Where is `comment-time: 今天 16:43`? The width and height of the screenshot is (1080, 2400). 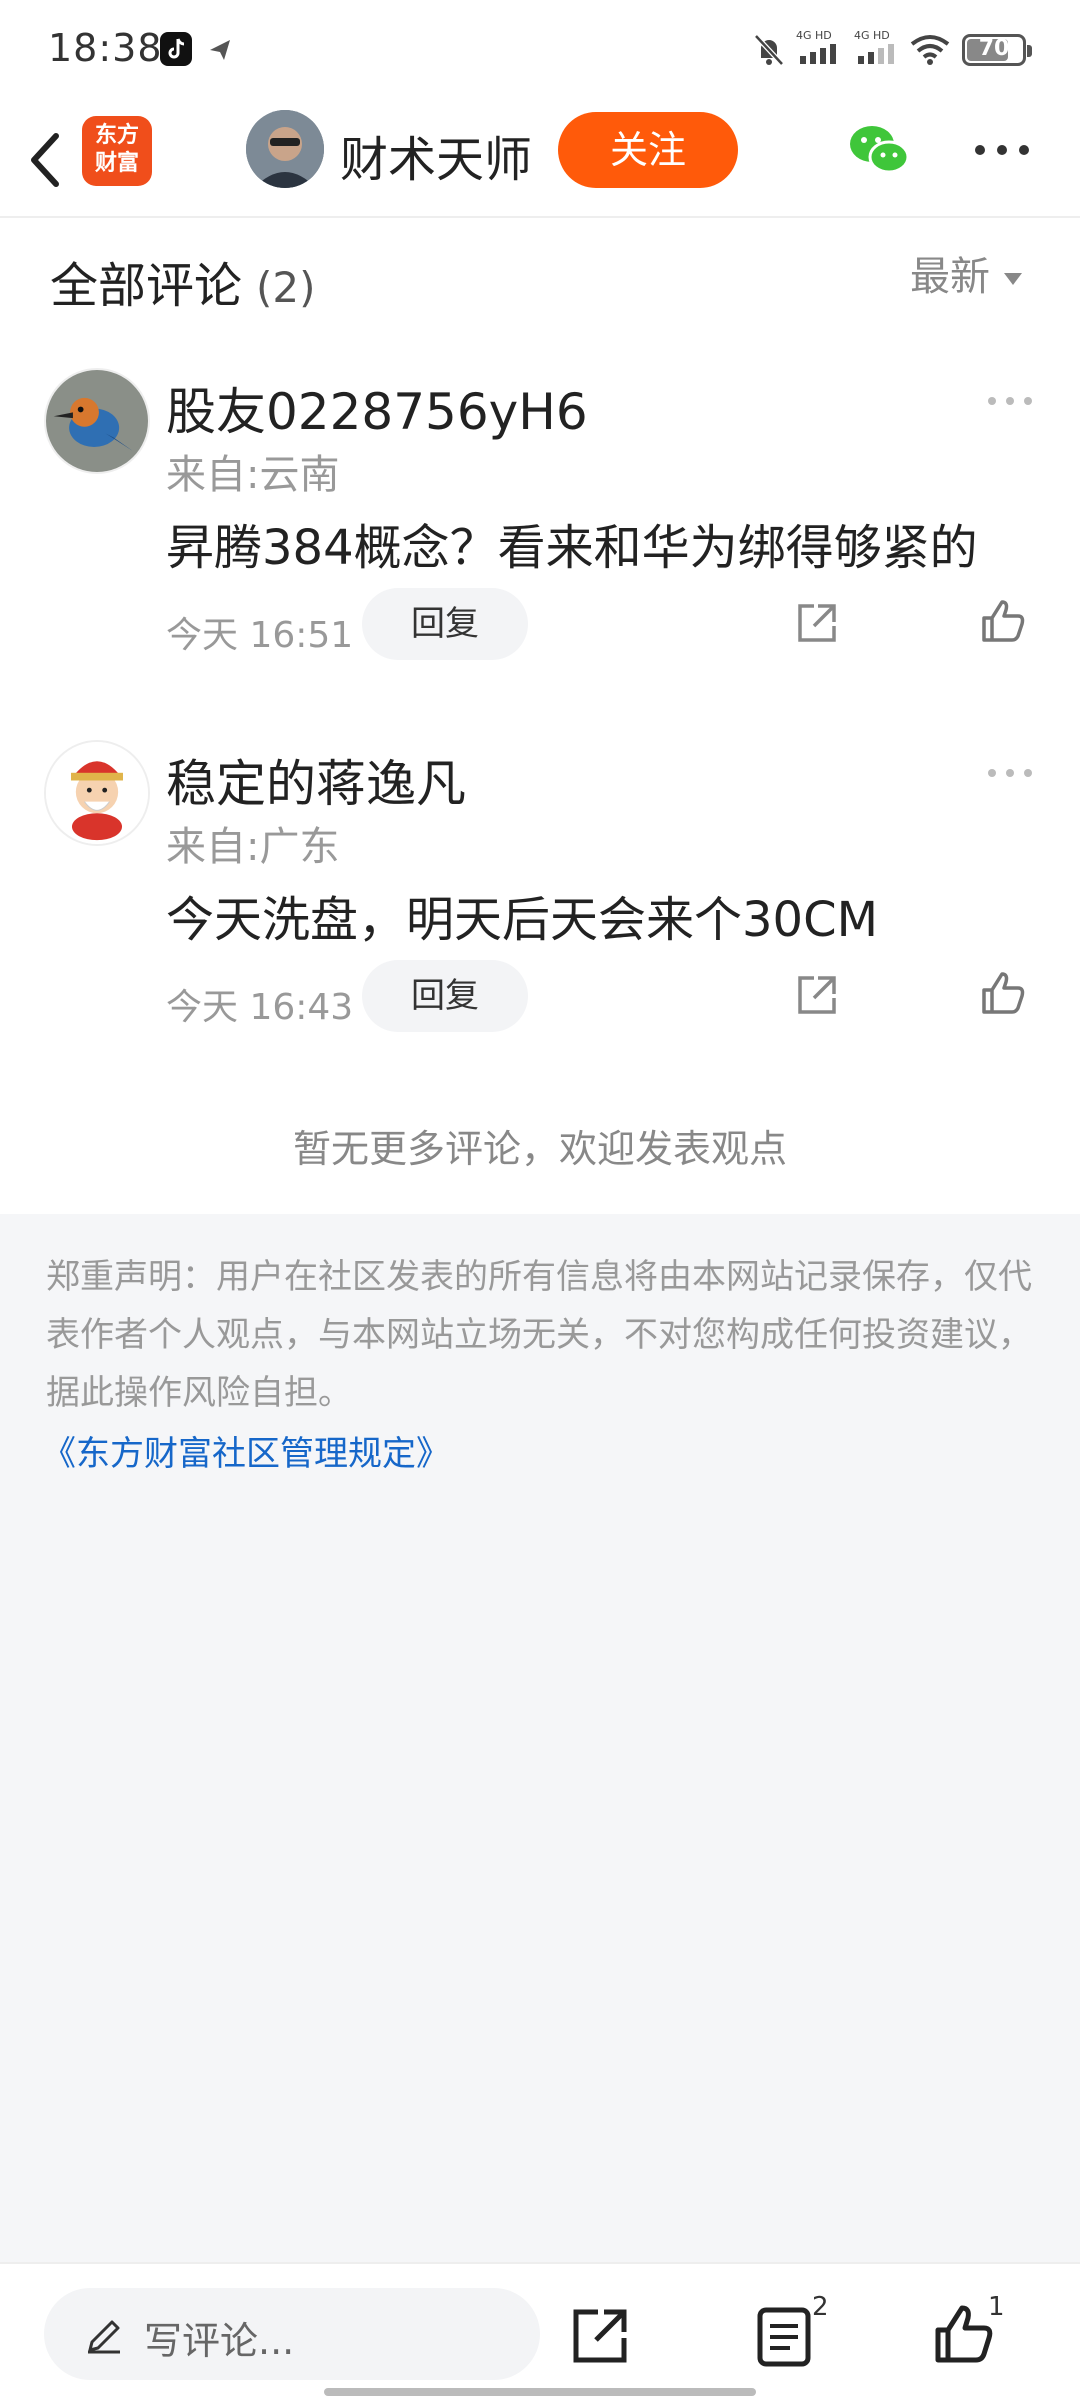 comment-time: 今天 16:43 is located at coordinates (260, 1007).